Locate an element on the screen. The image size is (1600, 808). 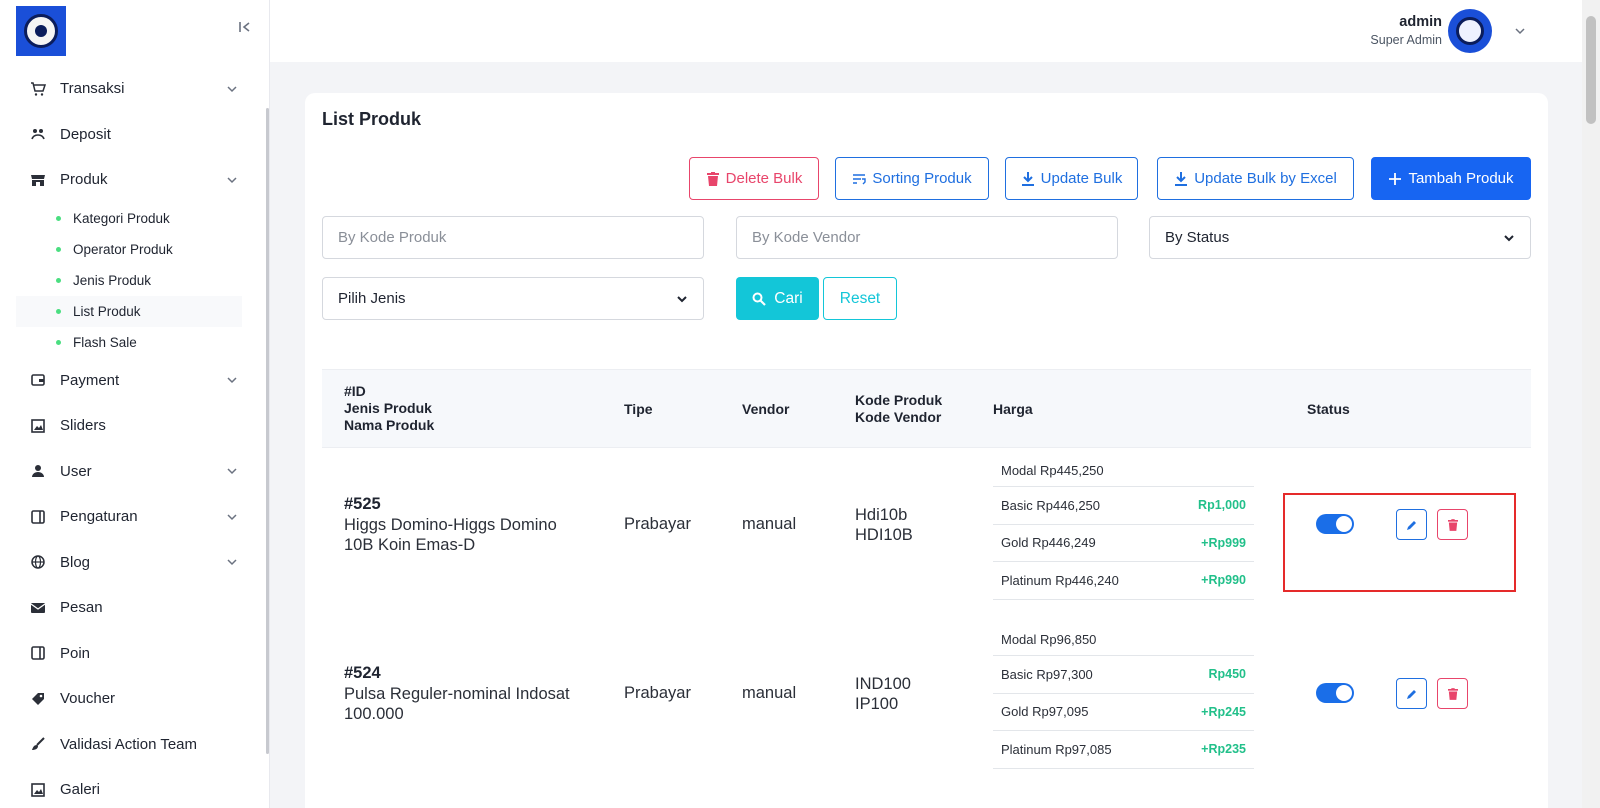
sidebar-item-produk: Produk is located at coordinates (131, 180).